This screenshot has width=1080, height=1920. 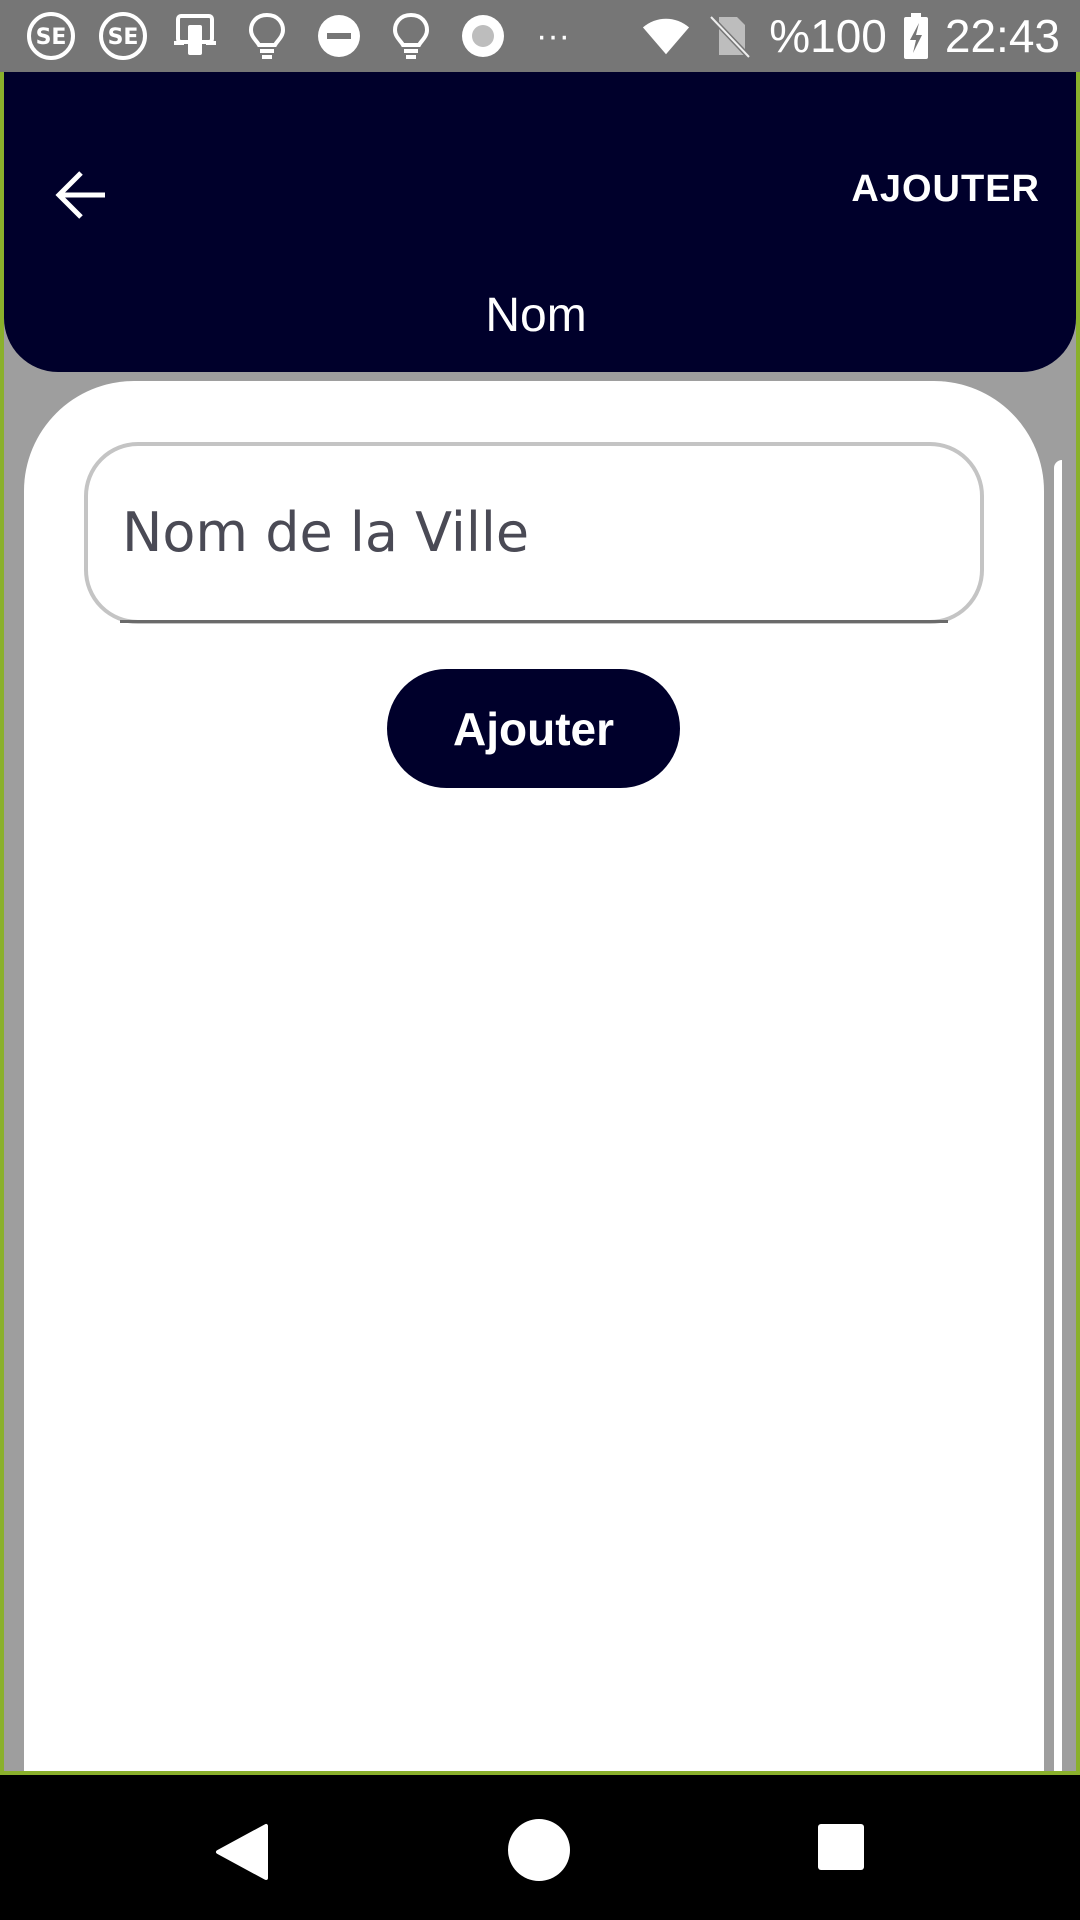 What do you see at coordinates (339, 36) in the screenshot?
I see `do-not-disturb-icon` at bounding box center [339, 36].